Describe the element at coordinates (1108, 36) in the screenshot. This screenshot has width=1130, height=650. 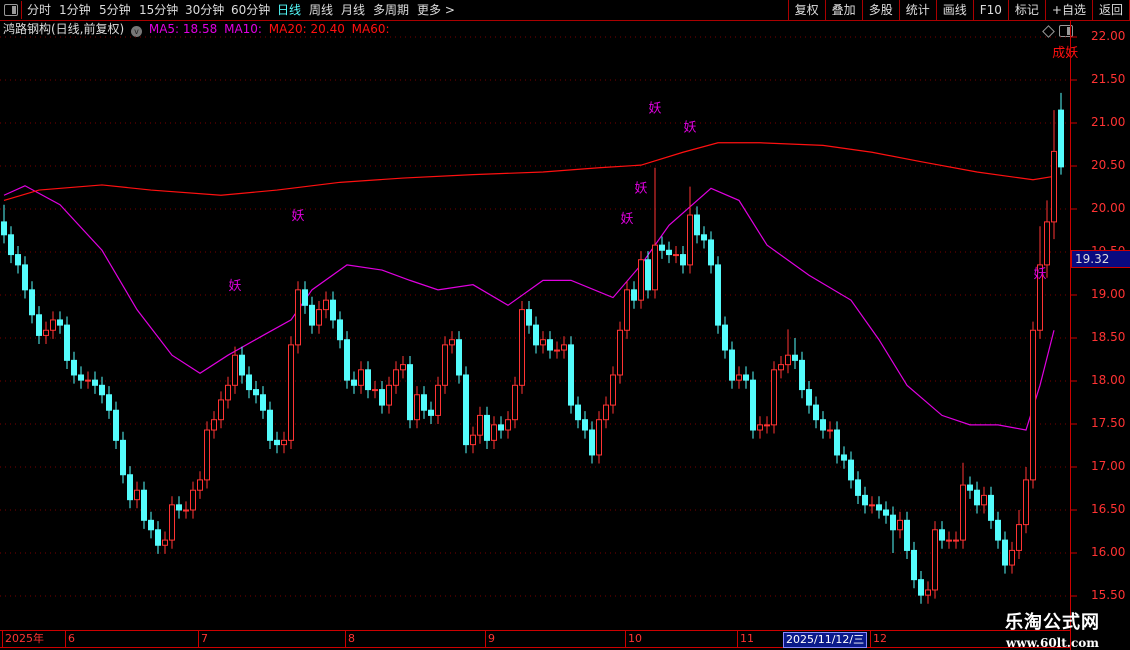
I see `price-tick-label: 22.00` at that location.